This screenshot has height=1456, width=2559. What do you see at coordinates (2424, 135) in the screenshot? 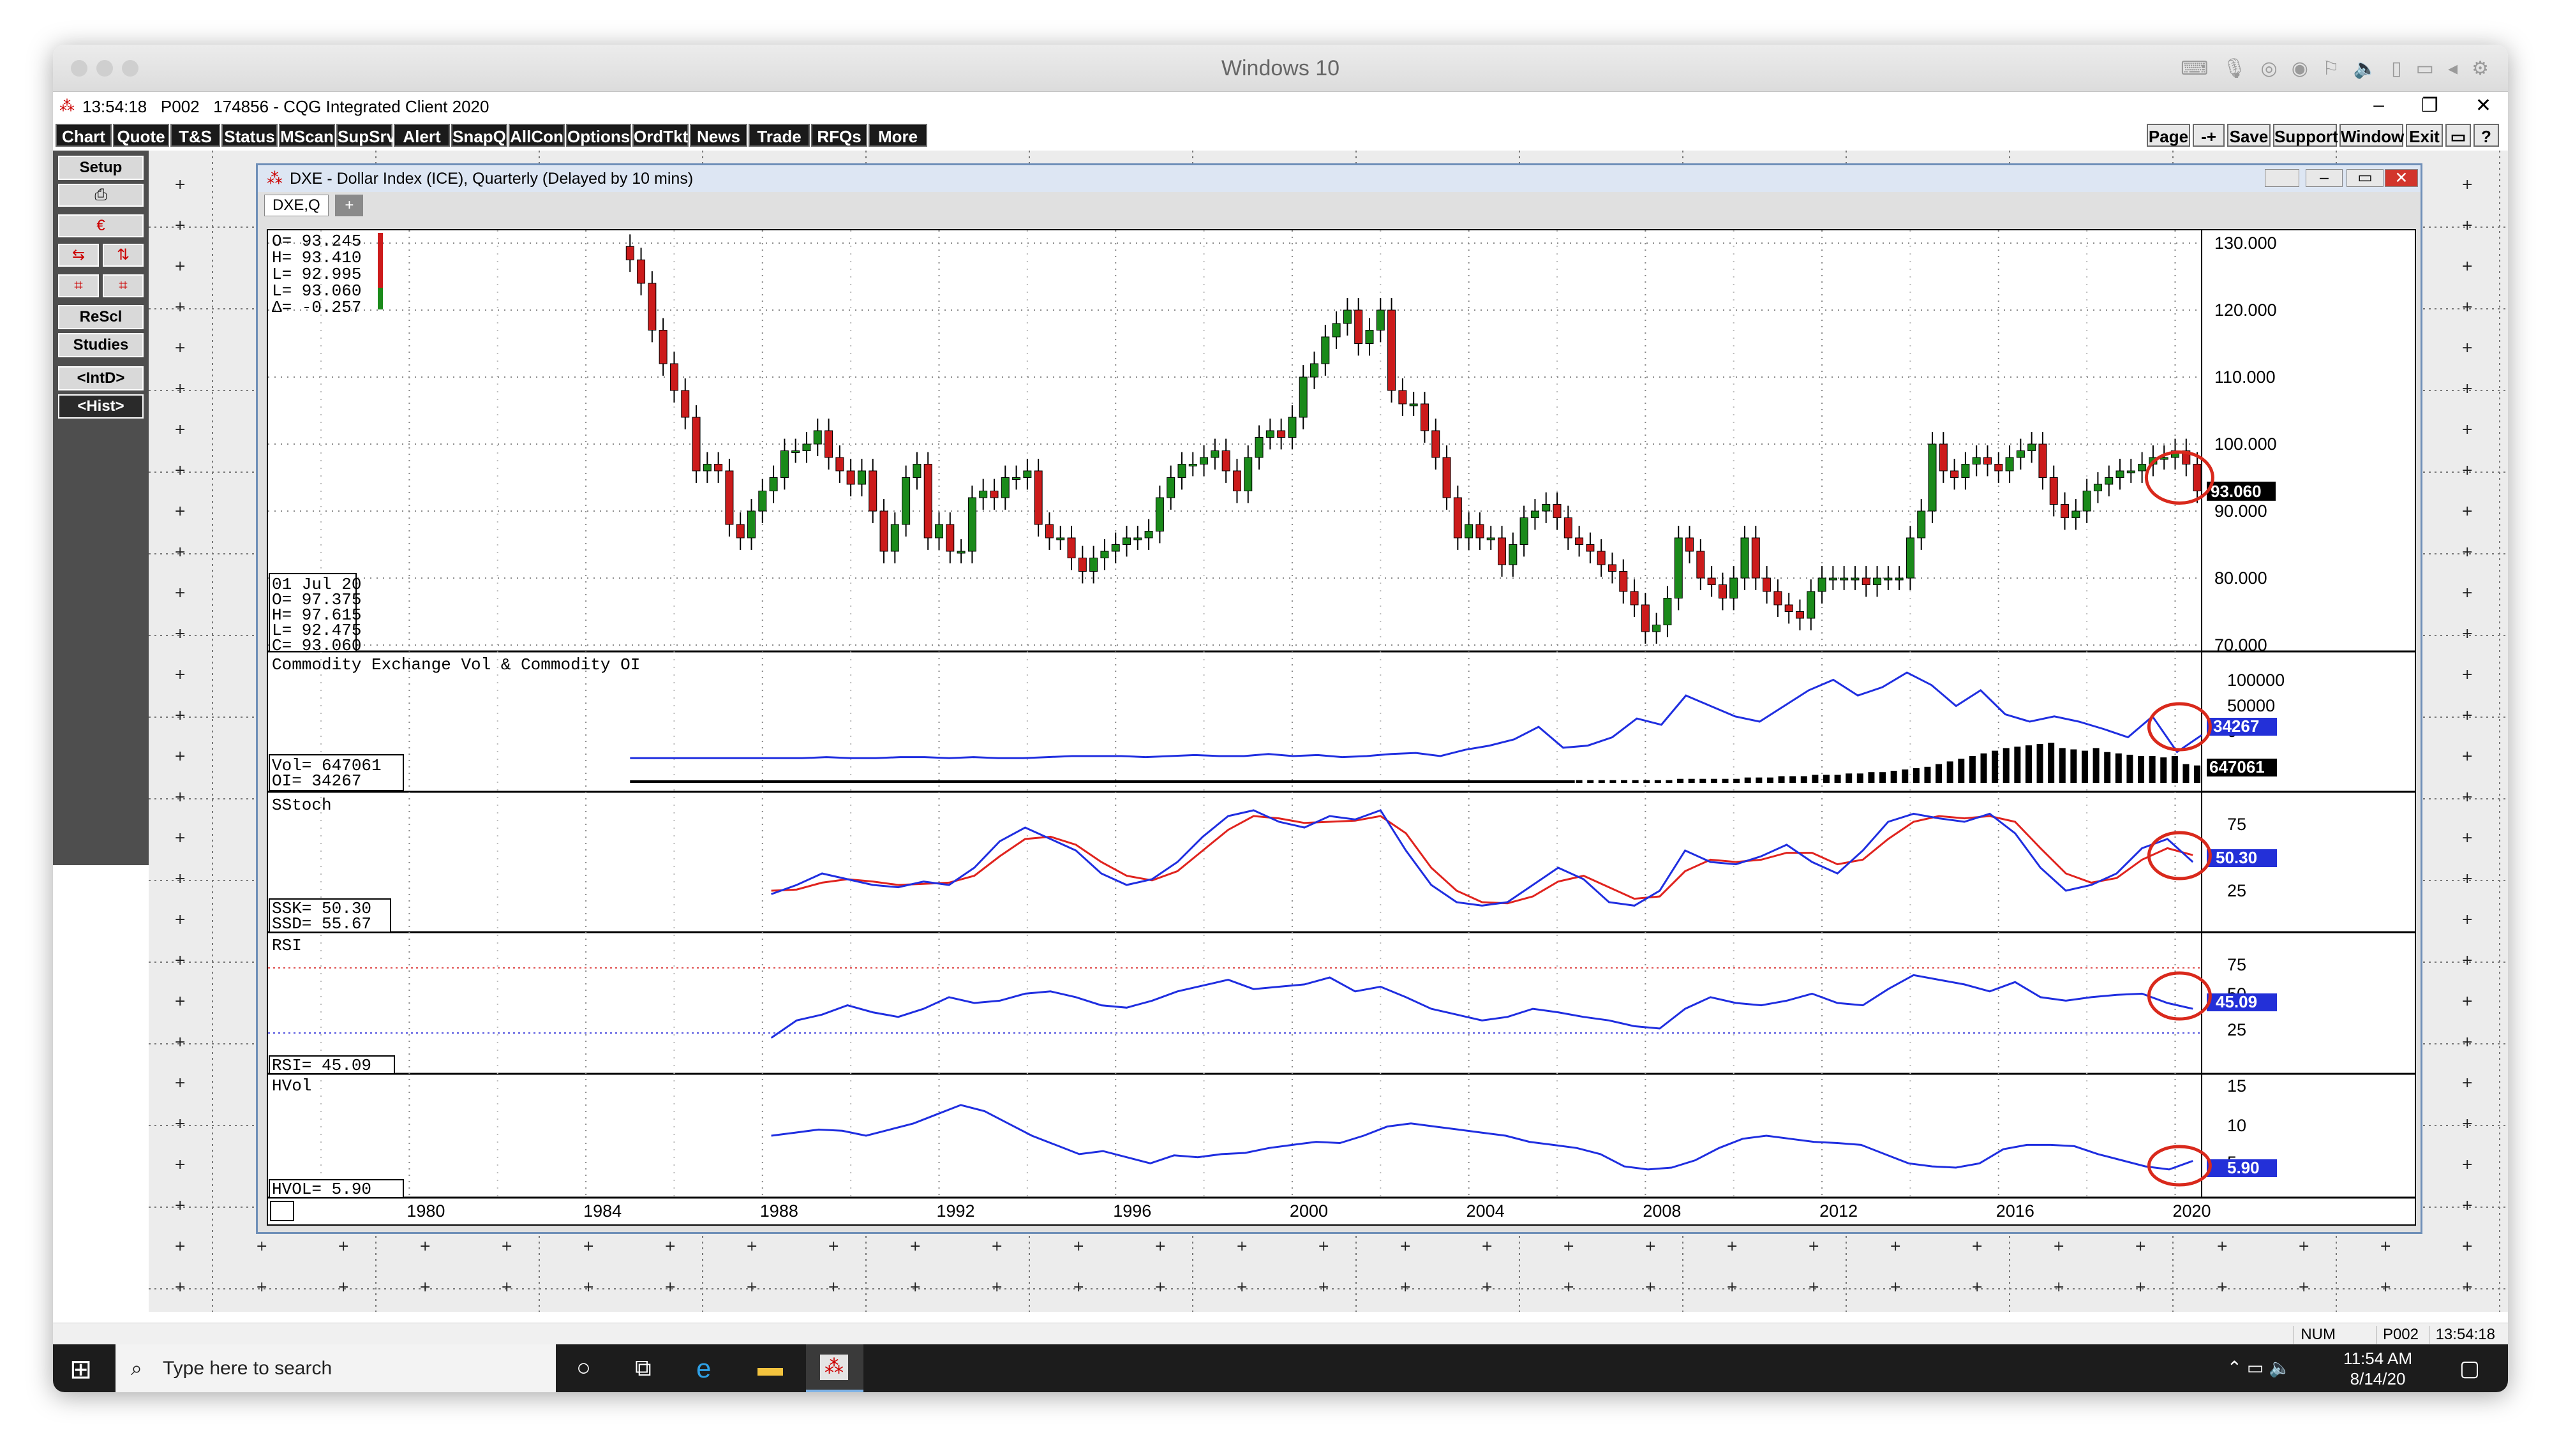
I see `menu-right-button-5: Exit` at bounding box center [2424, 135].